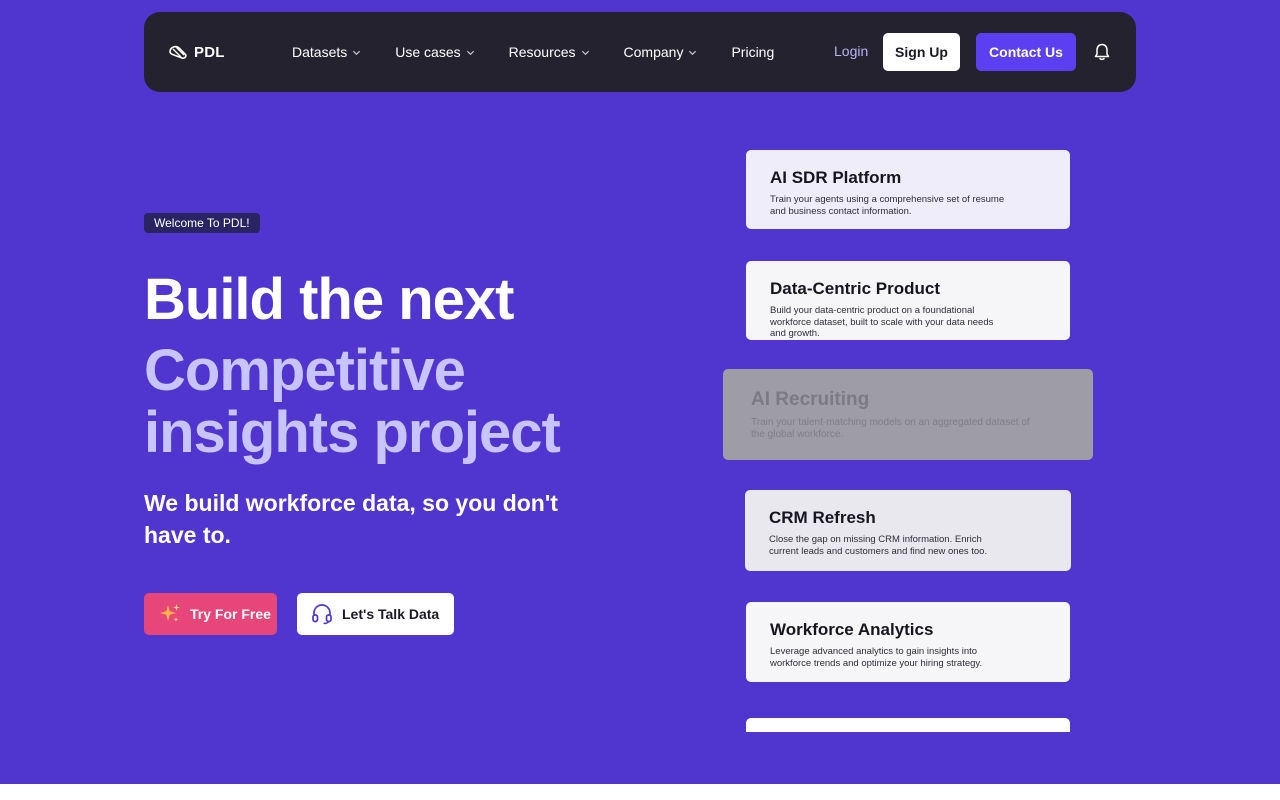  Describe the element at coordinates (810, 399) in the screenshot. I see `card-title: AI Recruiting` at that location.